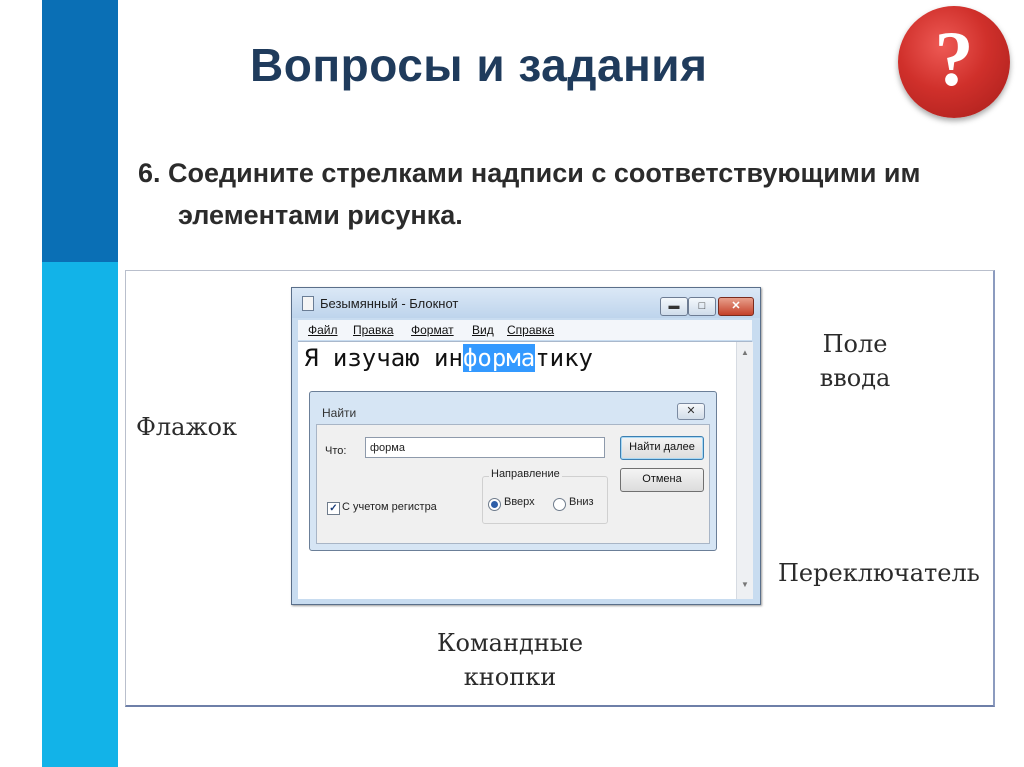  Describe the element at coordinates (662, 448) in the screenshot. I see `find-next-button: Найти далее` at that location.